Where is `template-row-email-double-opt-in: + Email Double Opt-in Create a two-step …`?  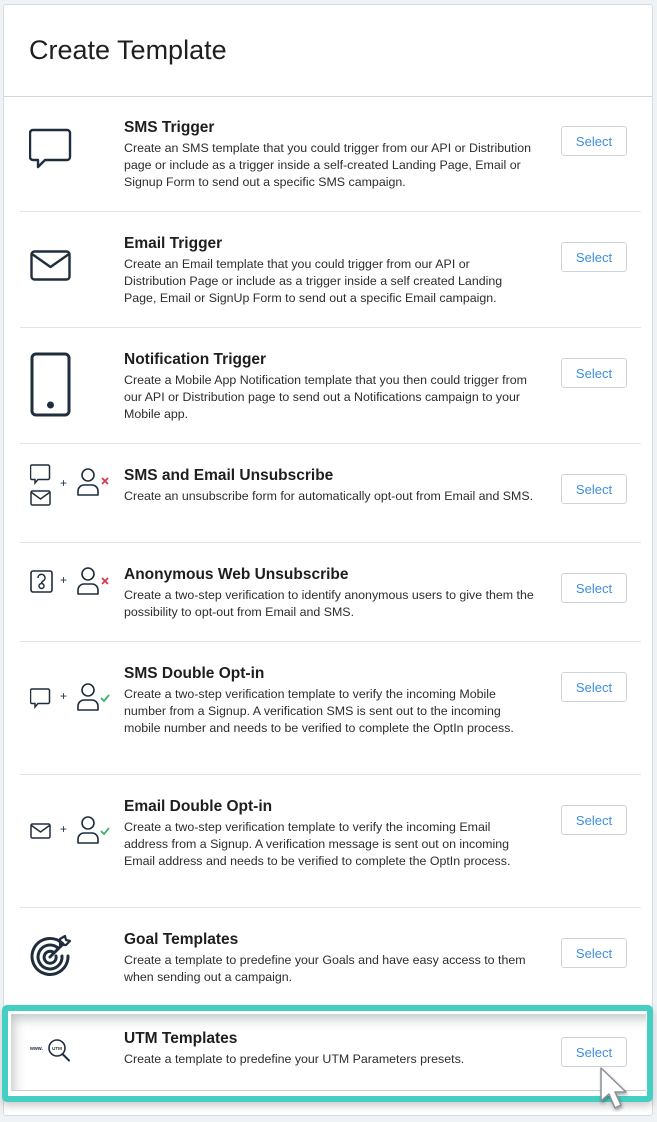 template-row-email-double-opt-in: + Email Double Opt-in Create a two-step … is located at coordinates (330, 841).